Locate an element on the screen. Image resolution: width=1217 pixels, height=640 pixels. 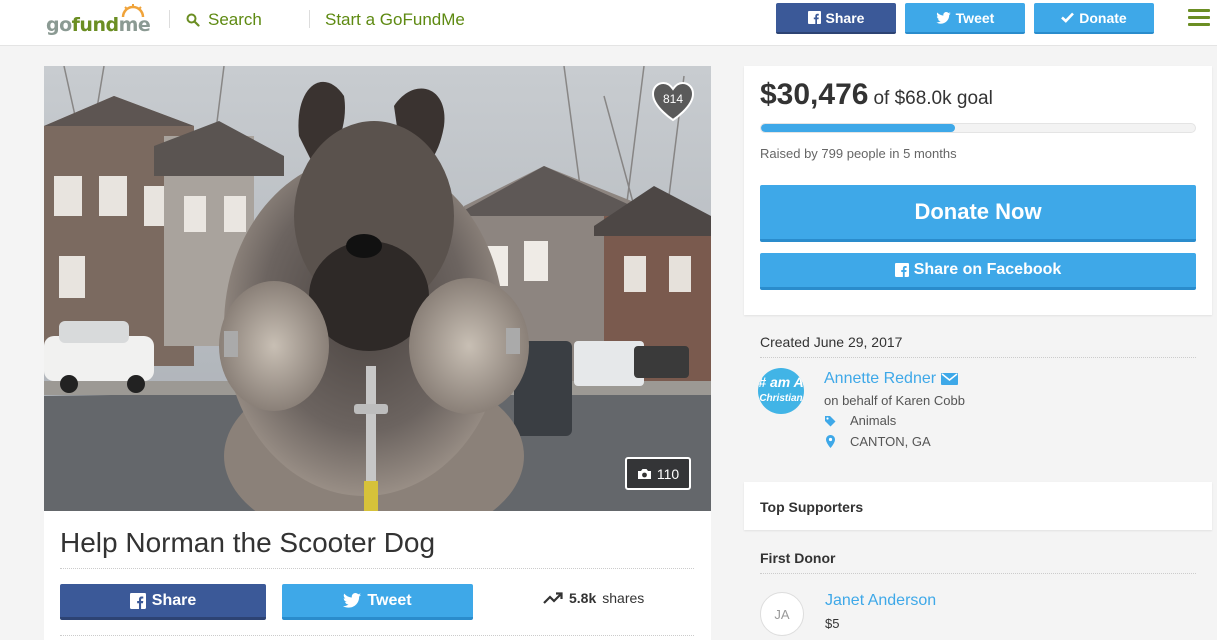
category-row: Animals is located at coordinates (860, 420).